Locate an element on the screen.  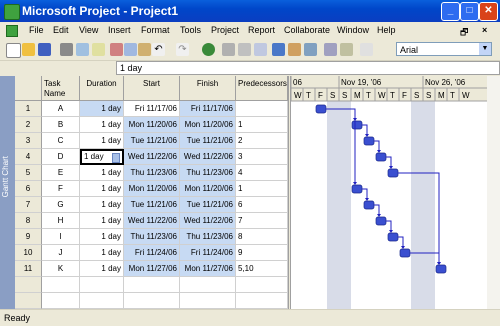
task-cell-name: G is located at coordinates (61, 205).